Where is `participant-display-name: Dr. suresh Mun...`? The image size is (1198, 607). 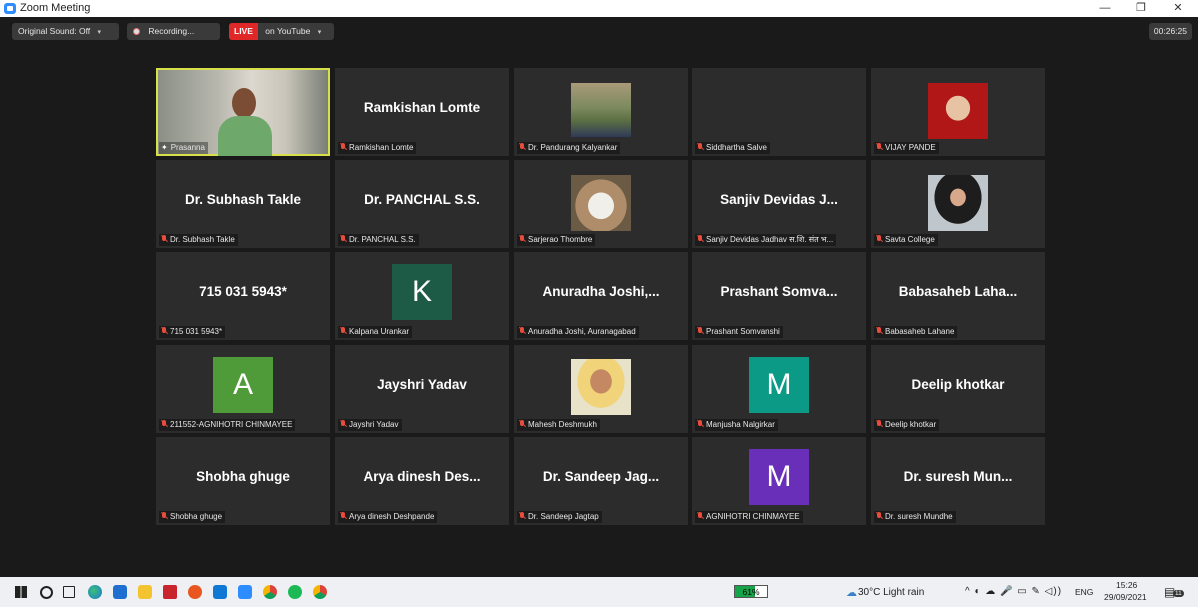
participant-display-name: Dr. suresh Mun... is located at coordinates (958, 476).